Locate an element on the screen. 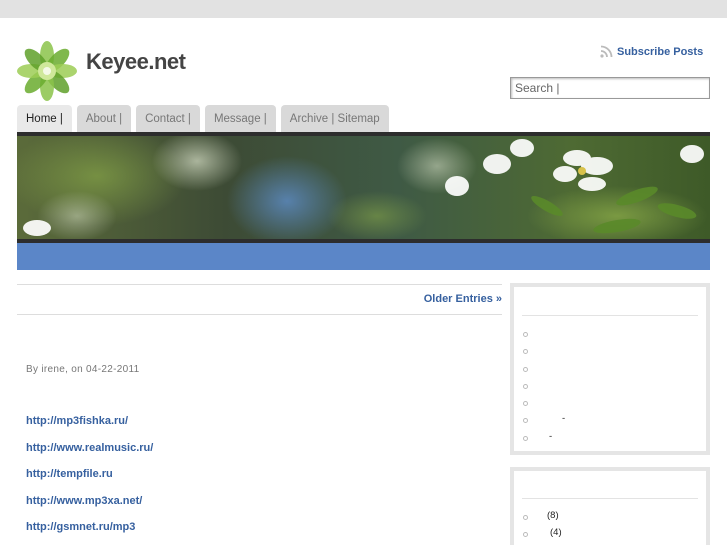  tab-archive-sitemap: Archive | Sitemap is located at coordinates (334, 118).